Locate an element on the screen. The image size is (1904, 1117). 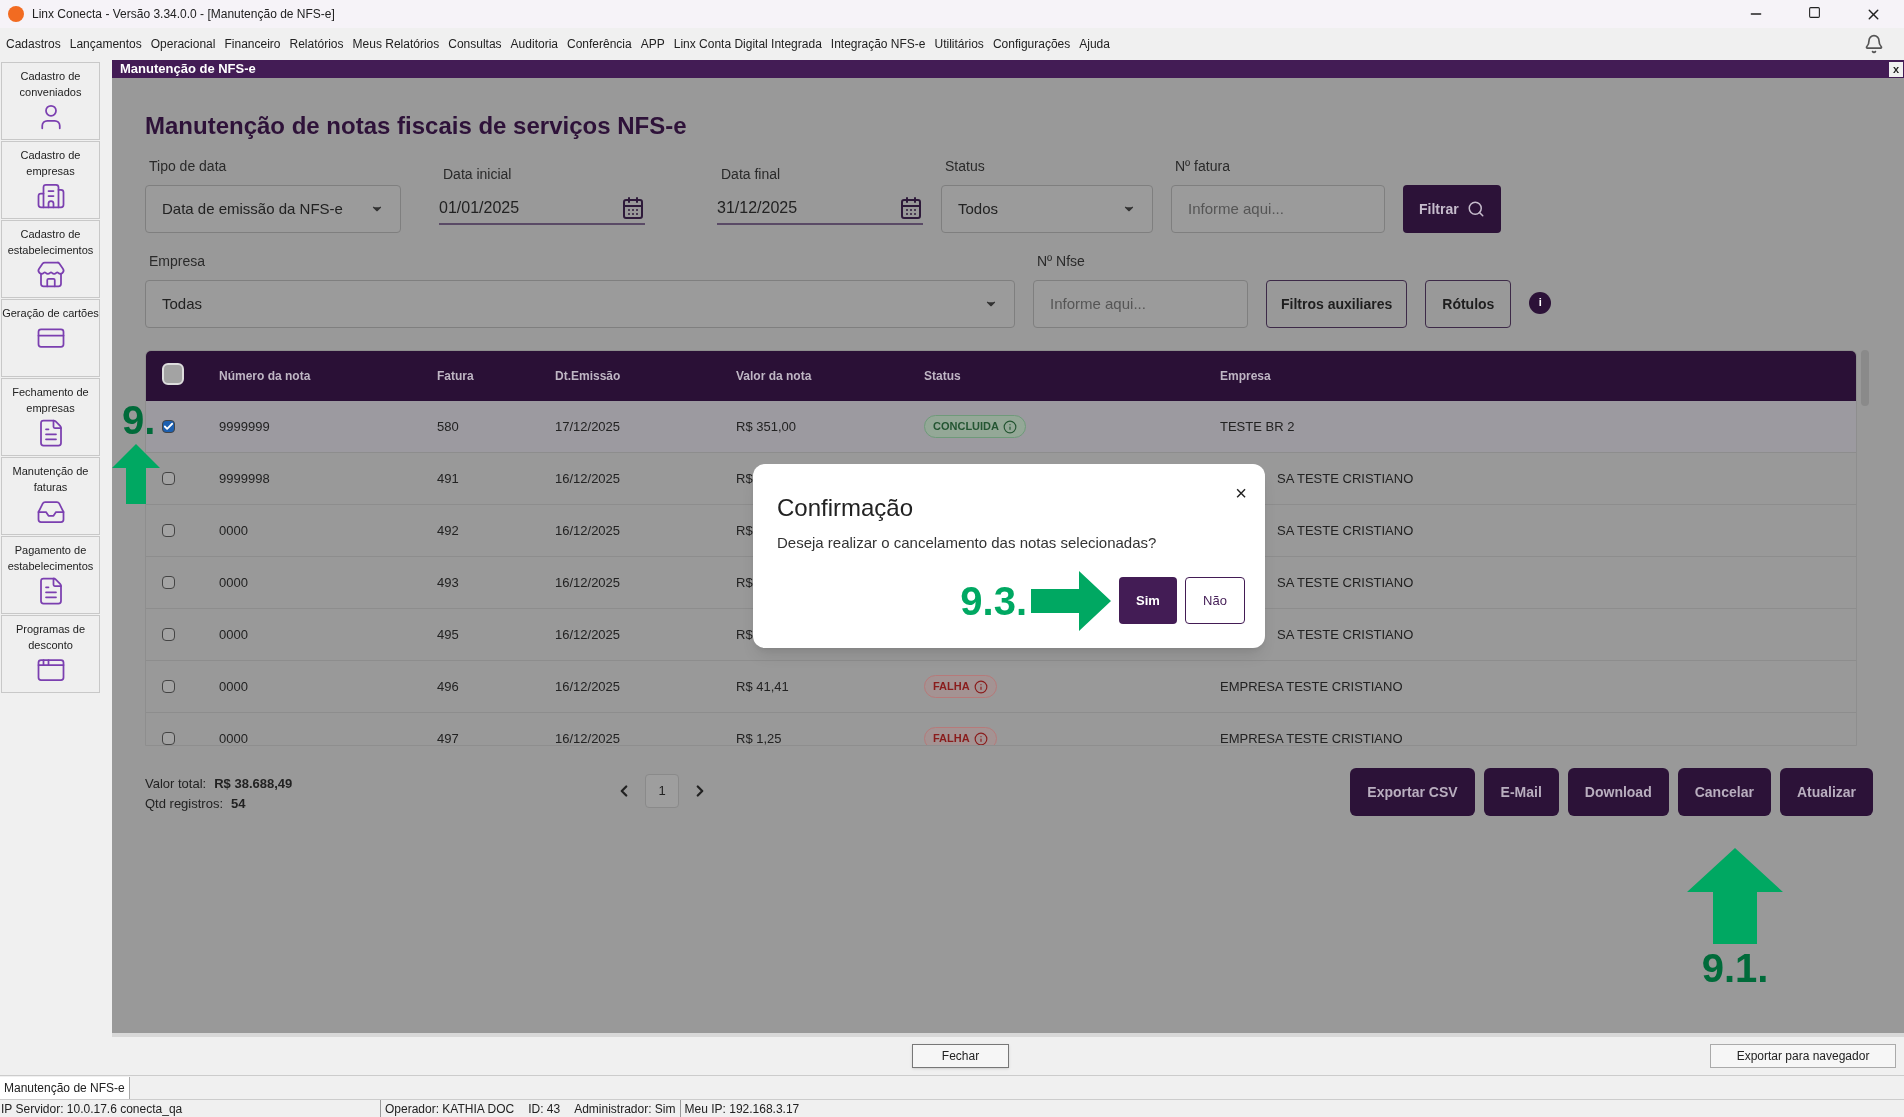
filter-button: Filtrar is located at coordinates (1452, 209).